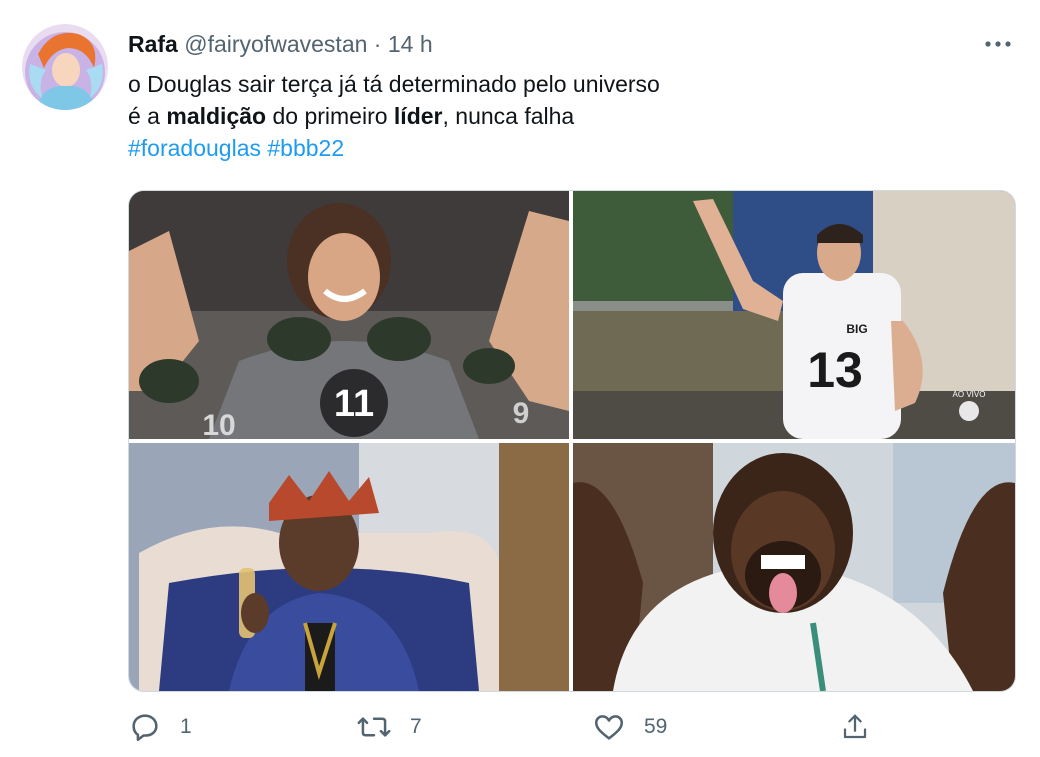  What do you see at coordinates (969, 411) in the screenshot?
I see `broadcaster-logo-icon` at bounding box center [969, 411].